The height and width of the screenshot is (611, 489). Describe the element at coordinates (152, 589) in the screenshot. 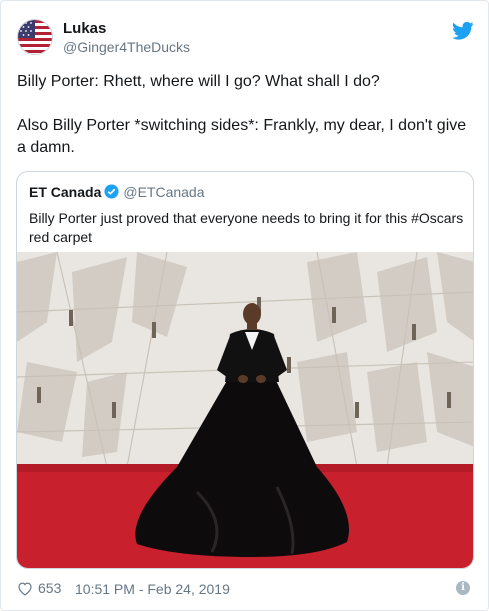

I see `timestamp: 10:51 PM - Feb 24, 2019` at that location.